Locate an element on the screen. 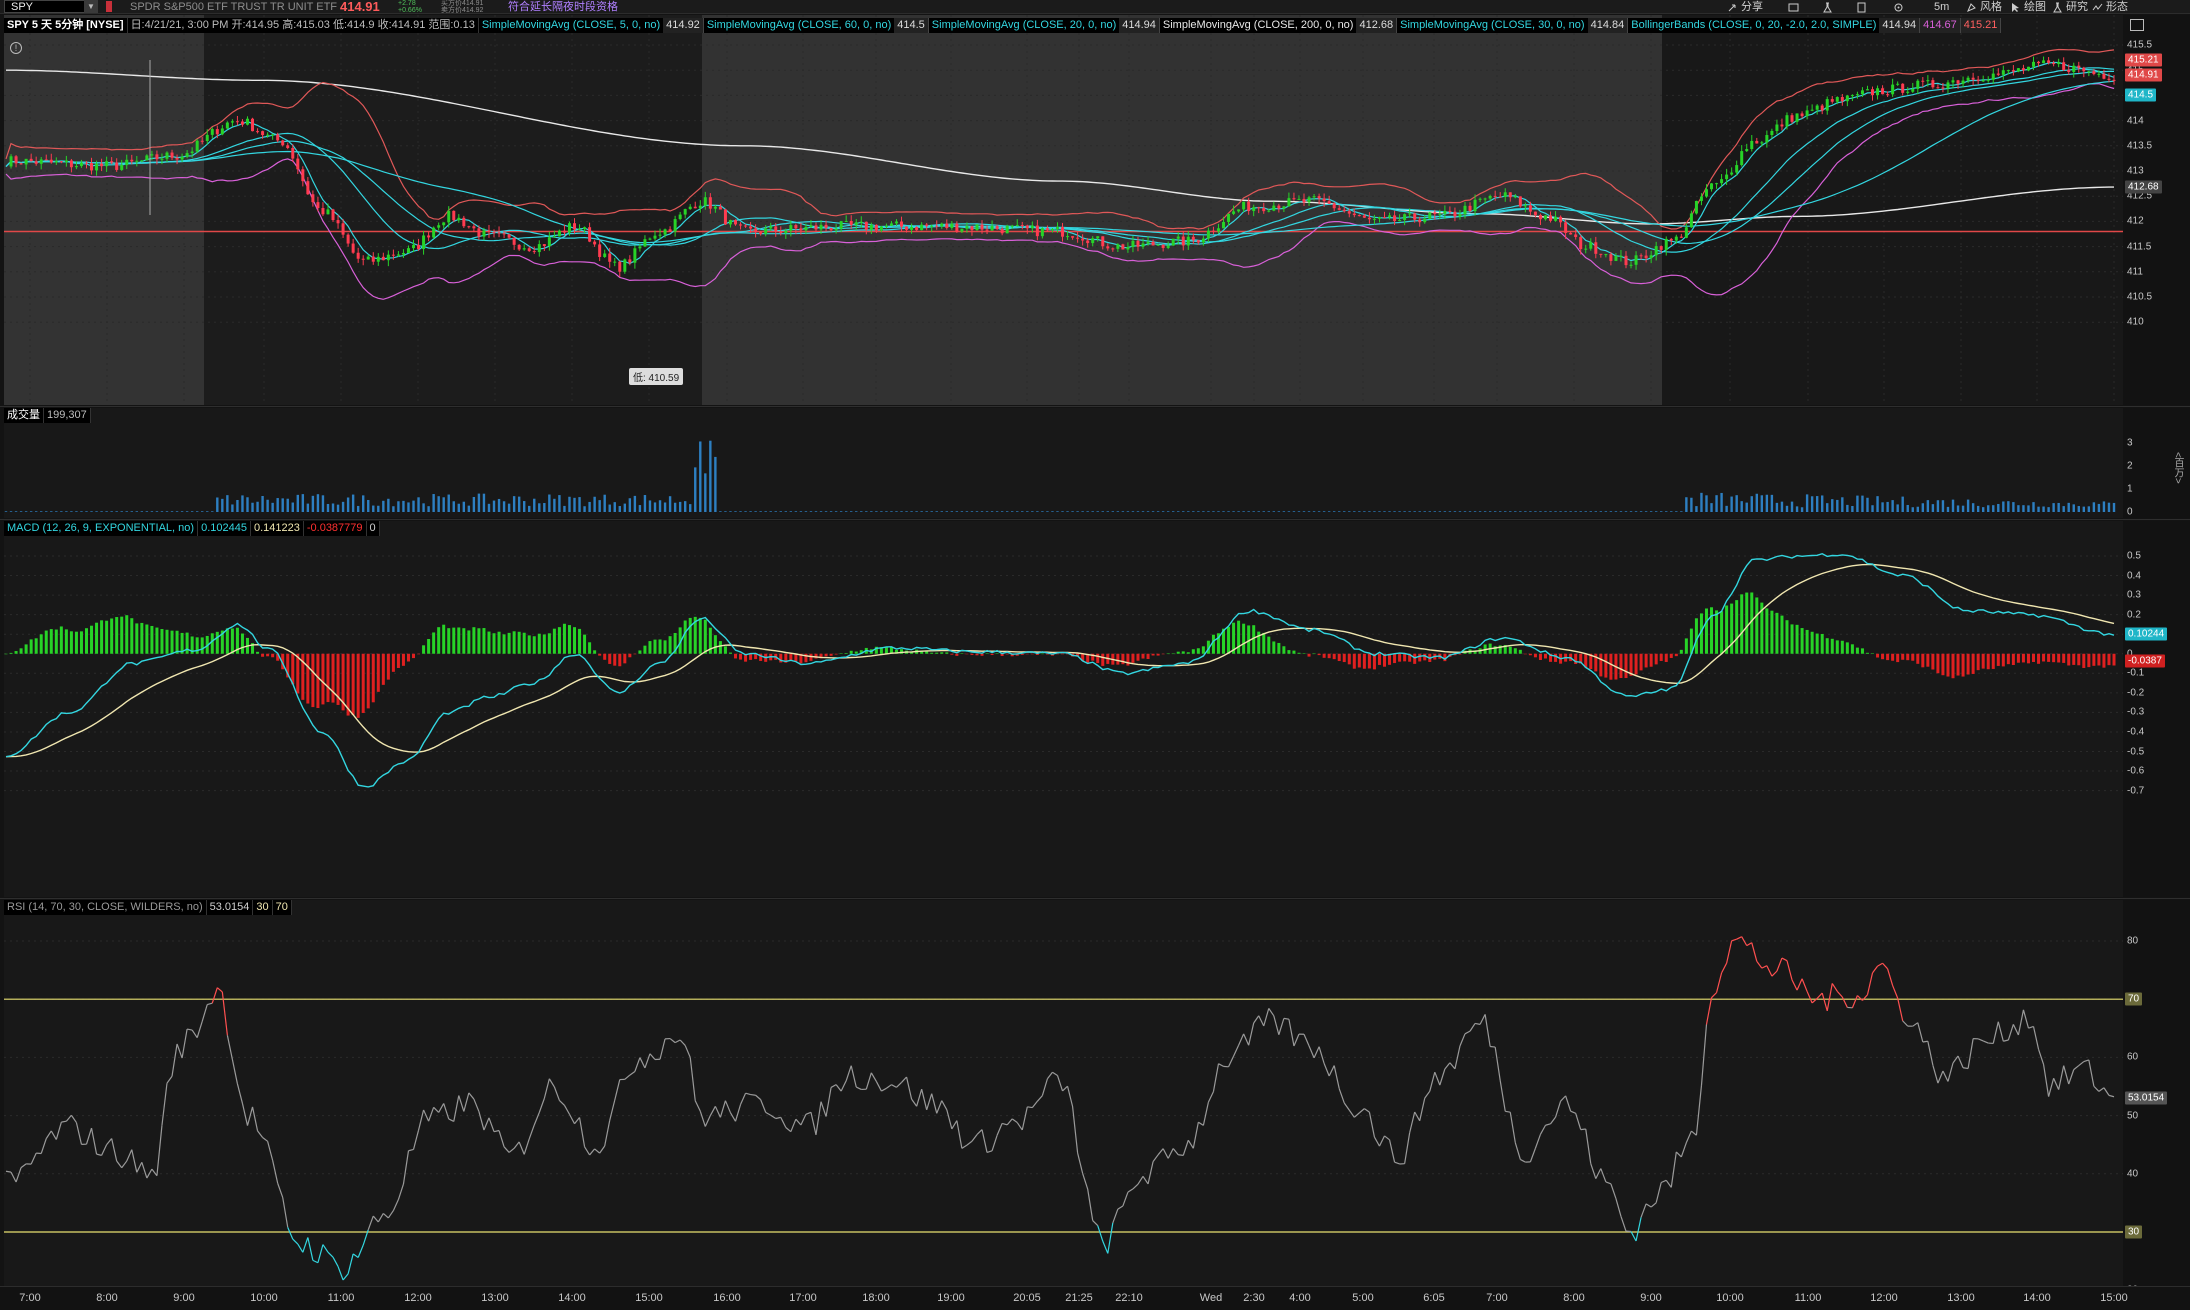 This screenshot has width=2190, height=1310. x-axis-tick: 11:00 is located at coordinates (1808, 1298).